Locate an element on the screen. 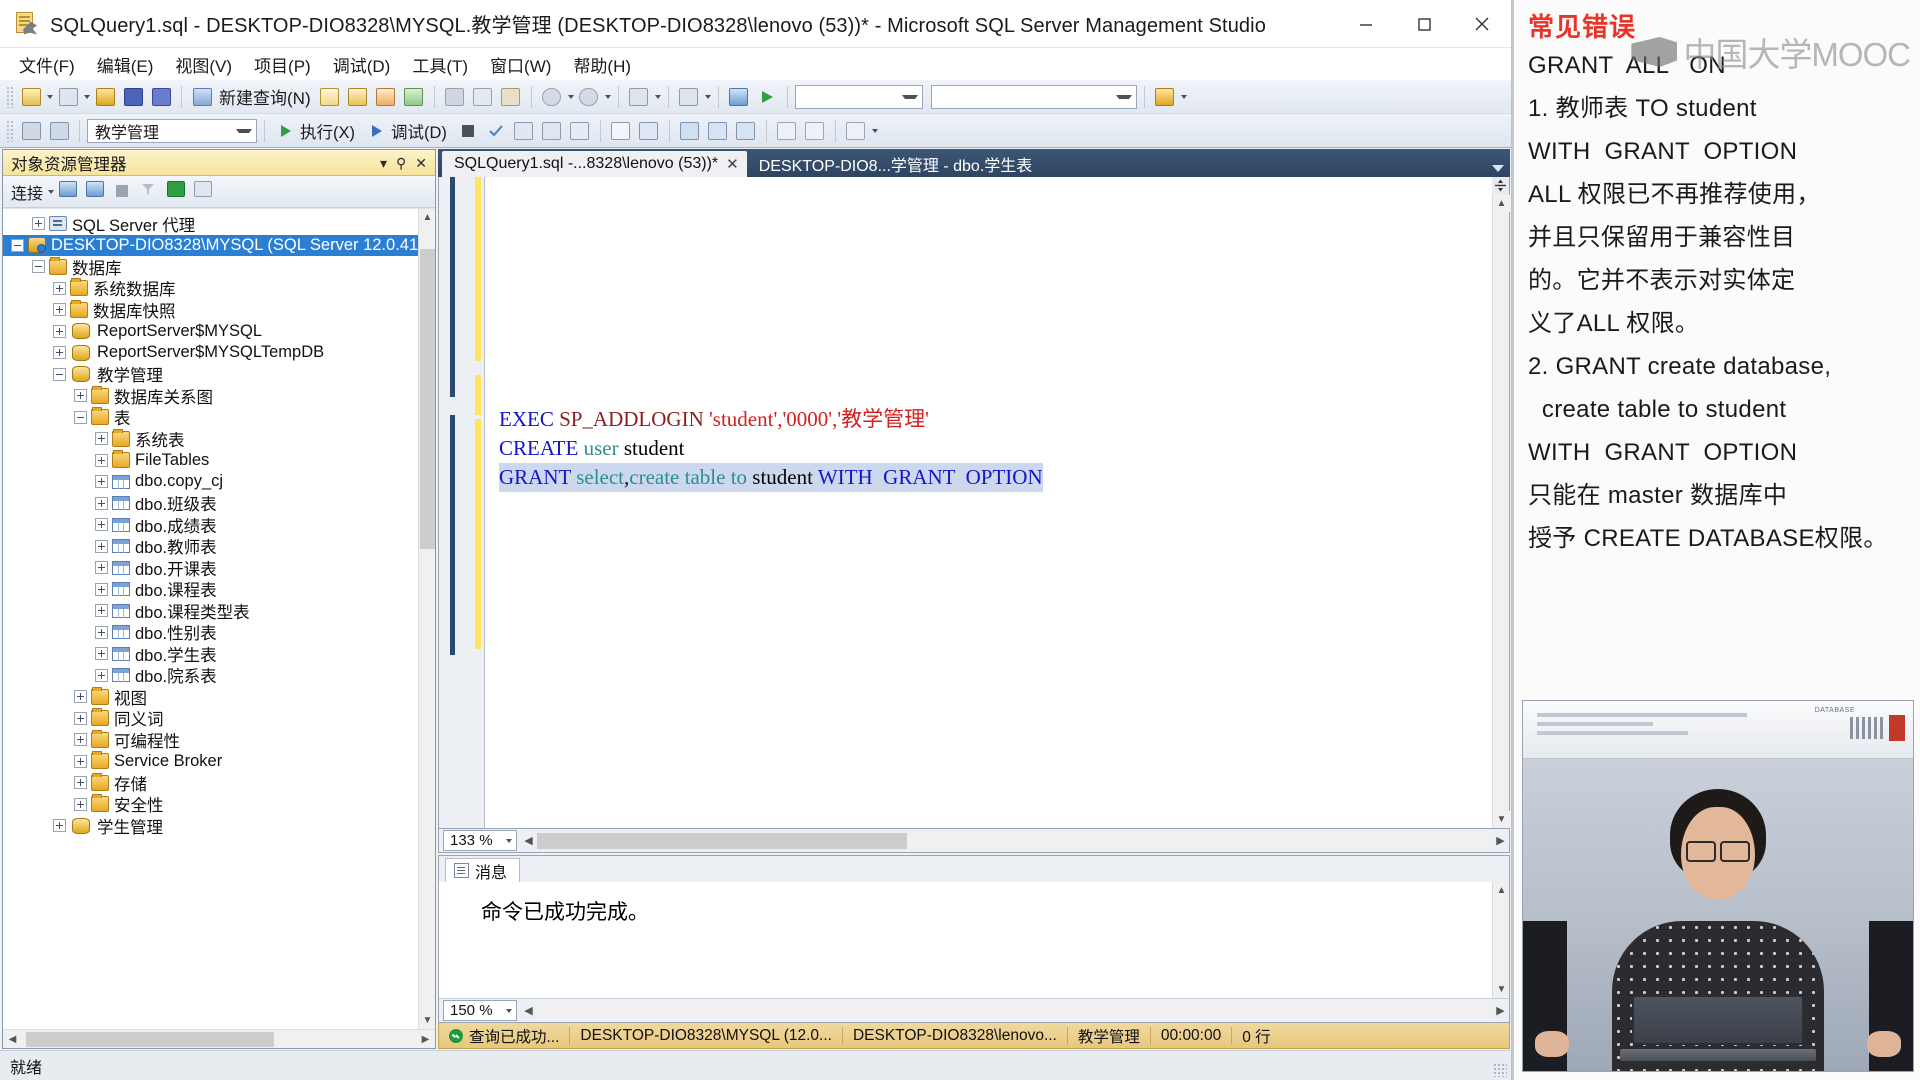 This screenshot has width=1920, height=1080. disconnect-object-explorer-icon is located at coordinates (97, 191).